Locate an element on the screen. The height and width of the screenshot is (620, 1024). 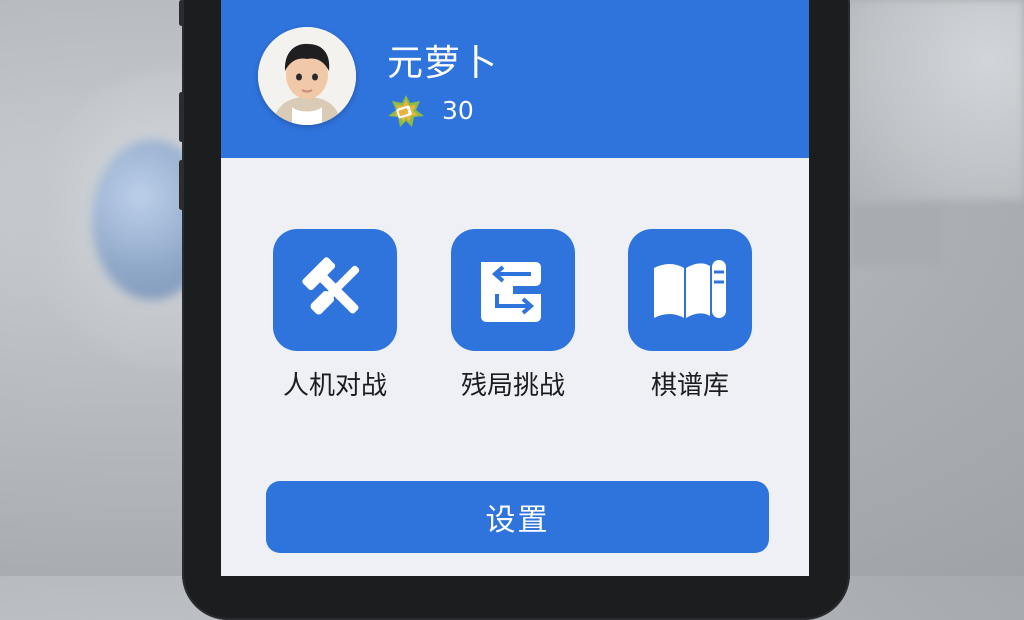
endgame-challenge-button is located at coordinates (513, 290).